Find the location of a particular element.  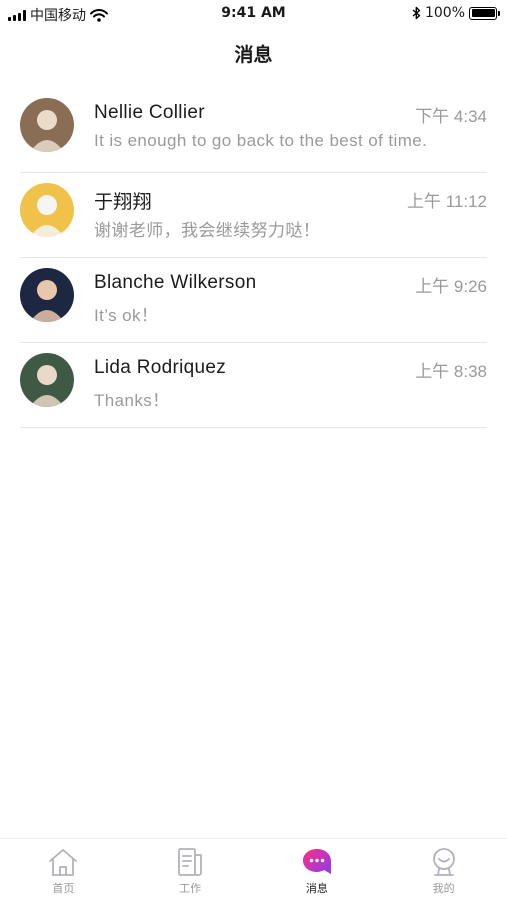

contact-name: Nellie Collier is located at coordinates (149, 112).